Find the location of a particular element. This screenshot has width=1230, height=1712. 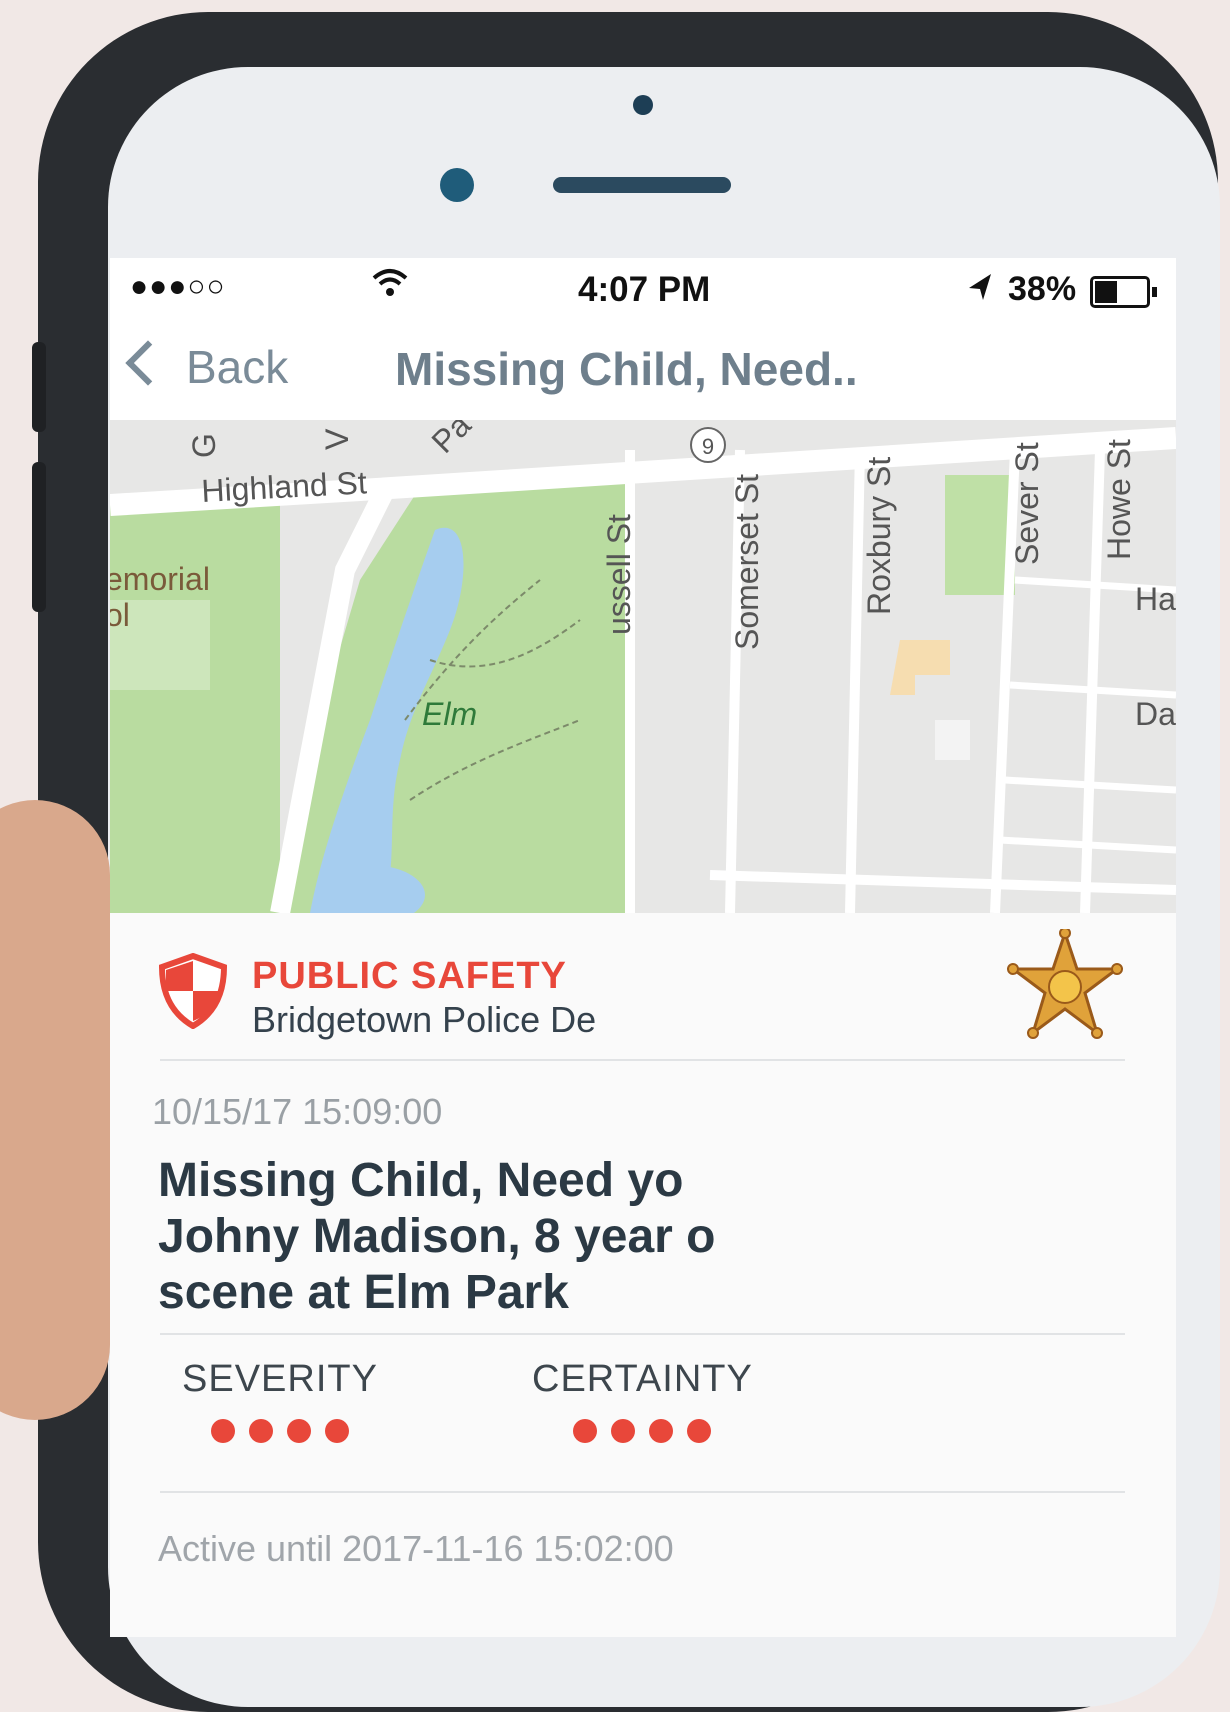

back-button: Back is located at coordinates (207, 367).